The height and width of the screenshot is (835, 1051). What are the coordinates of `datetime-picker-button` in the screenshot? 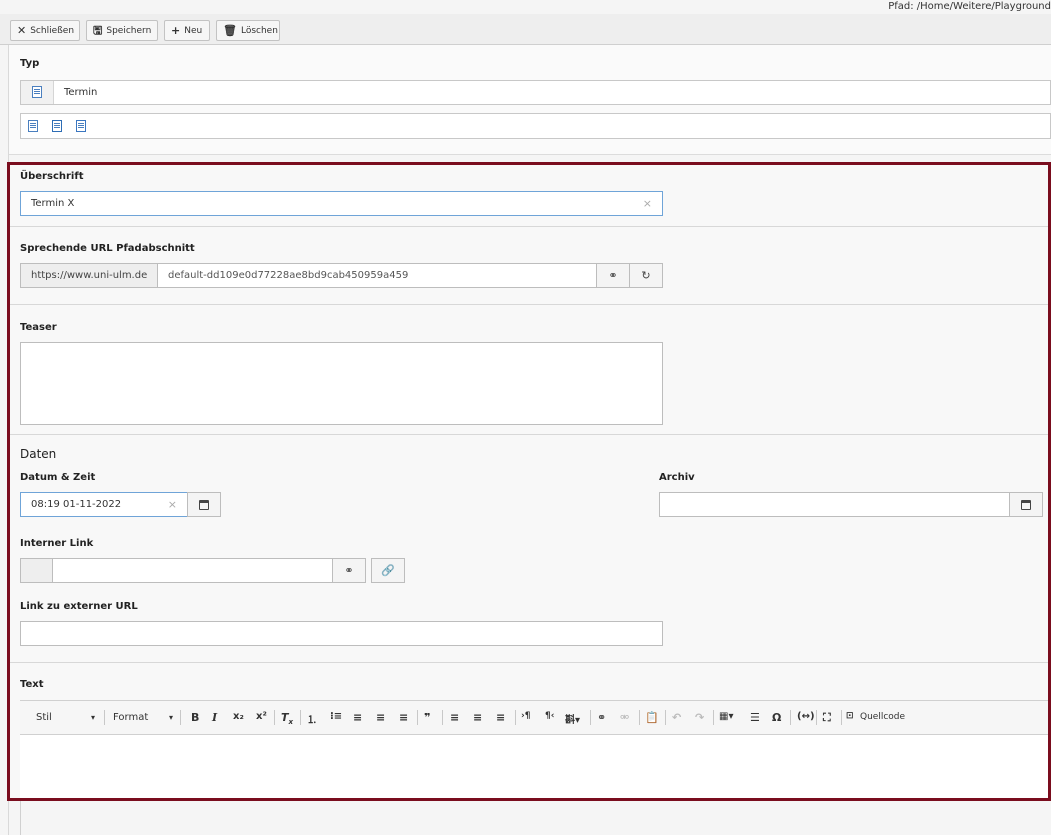 It's located at (204, 504).